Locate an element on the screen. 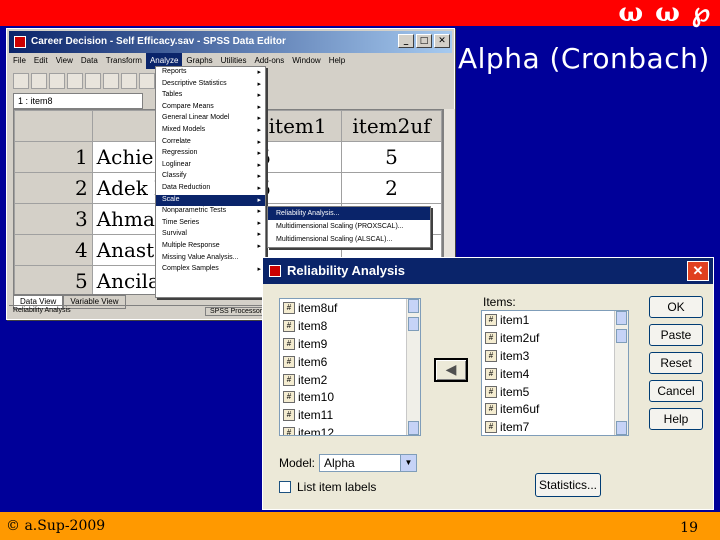 Image resolution: width=720 pixels, height=540 pixels. list-item: # item7 is located at coordinates (555, 426).